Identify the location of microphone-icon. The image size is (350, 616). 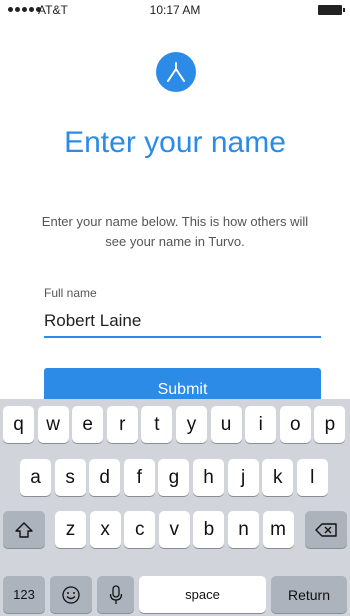
(115, 594).